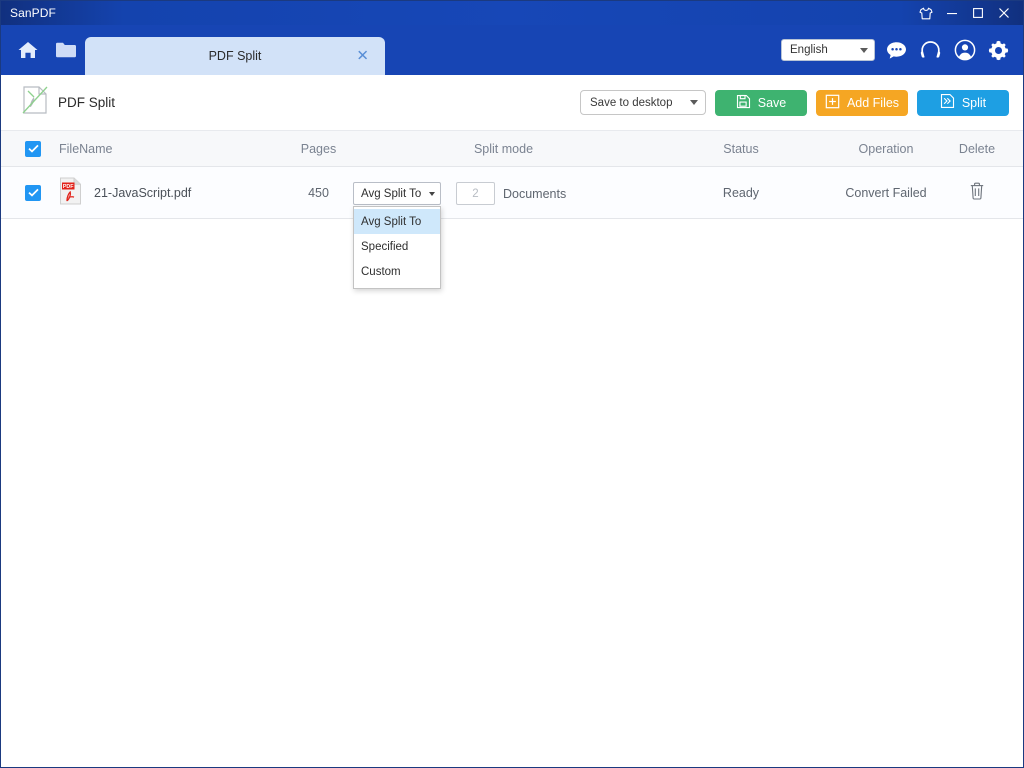 The height and width of the screenshot is (768, 1024). Describe the element at coordinates (772, 102) in the screenshot. I see `save-button-label: Save` at that location.